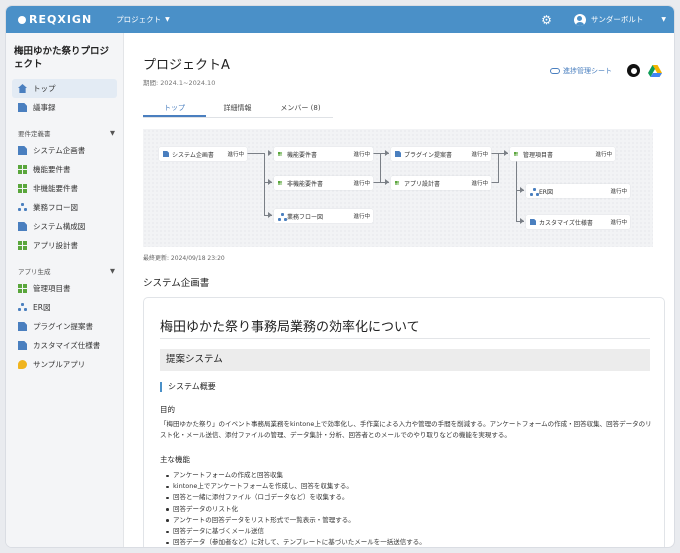  I want to click on sidebar-item-functional-req: 機能要件書, so click(64, 169).